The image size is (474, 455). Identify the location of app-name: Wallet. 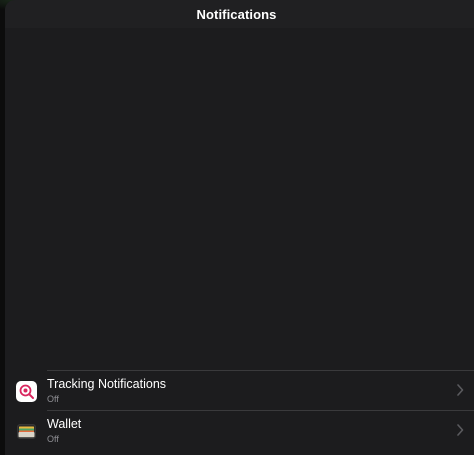
(64, 424).